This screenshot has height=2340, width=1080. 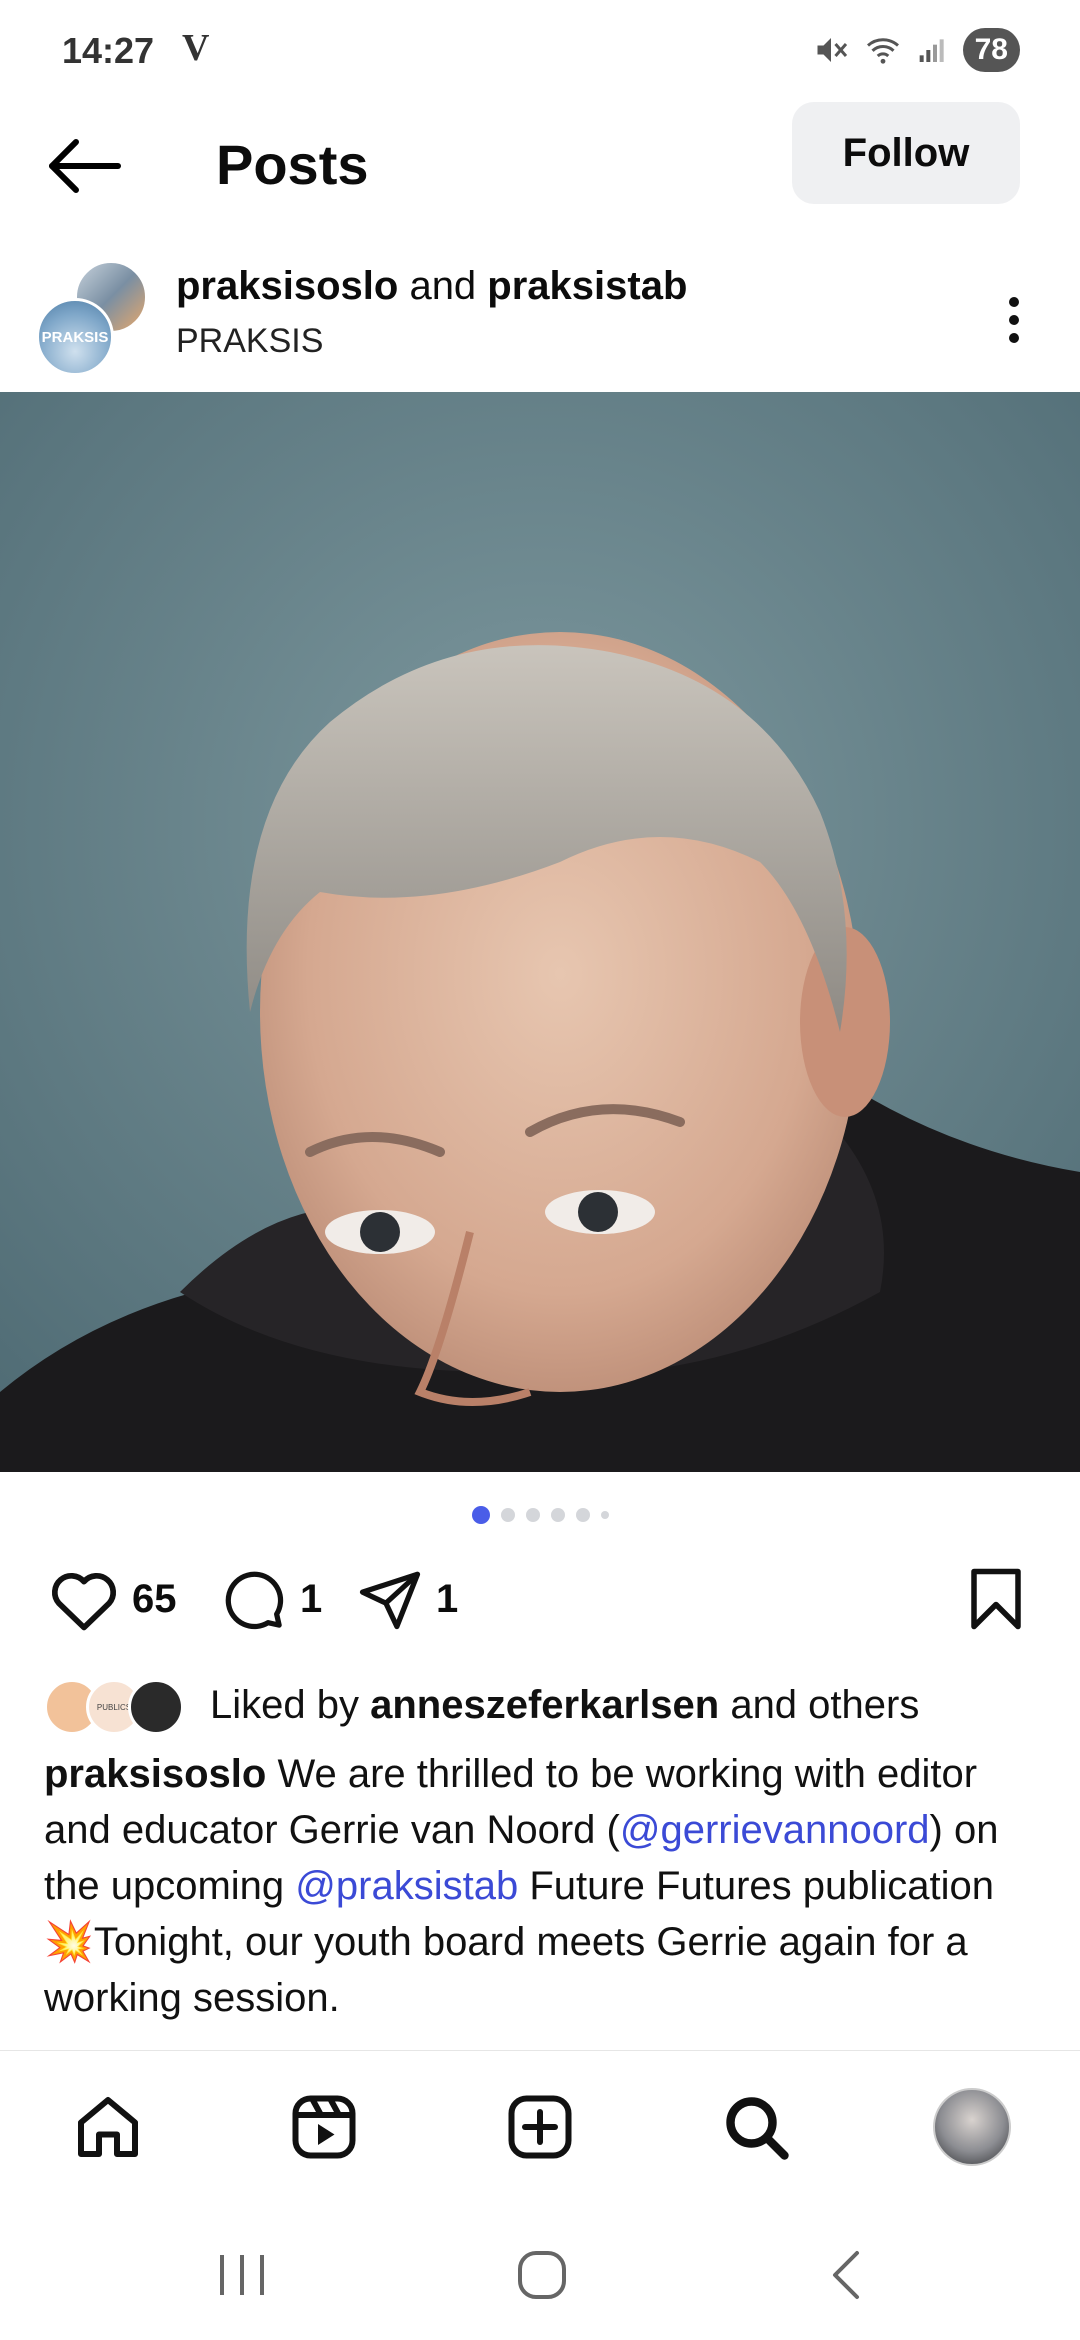 I want to click on signal-icon, so click(x=931, y=50).